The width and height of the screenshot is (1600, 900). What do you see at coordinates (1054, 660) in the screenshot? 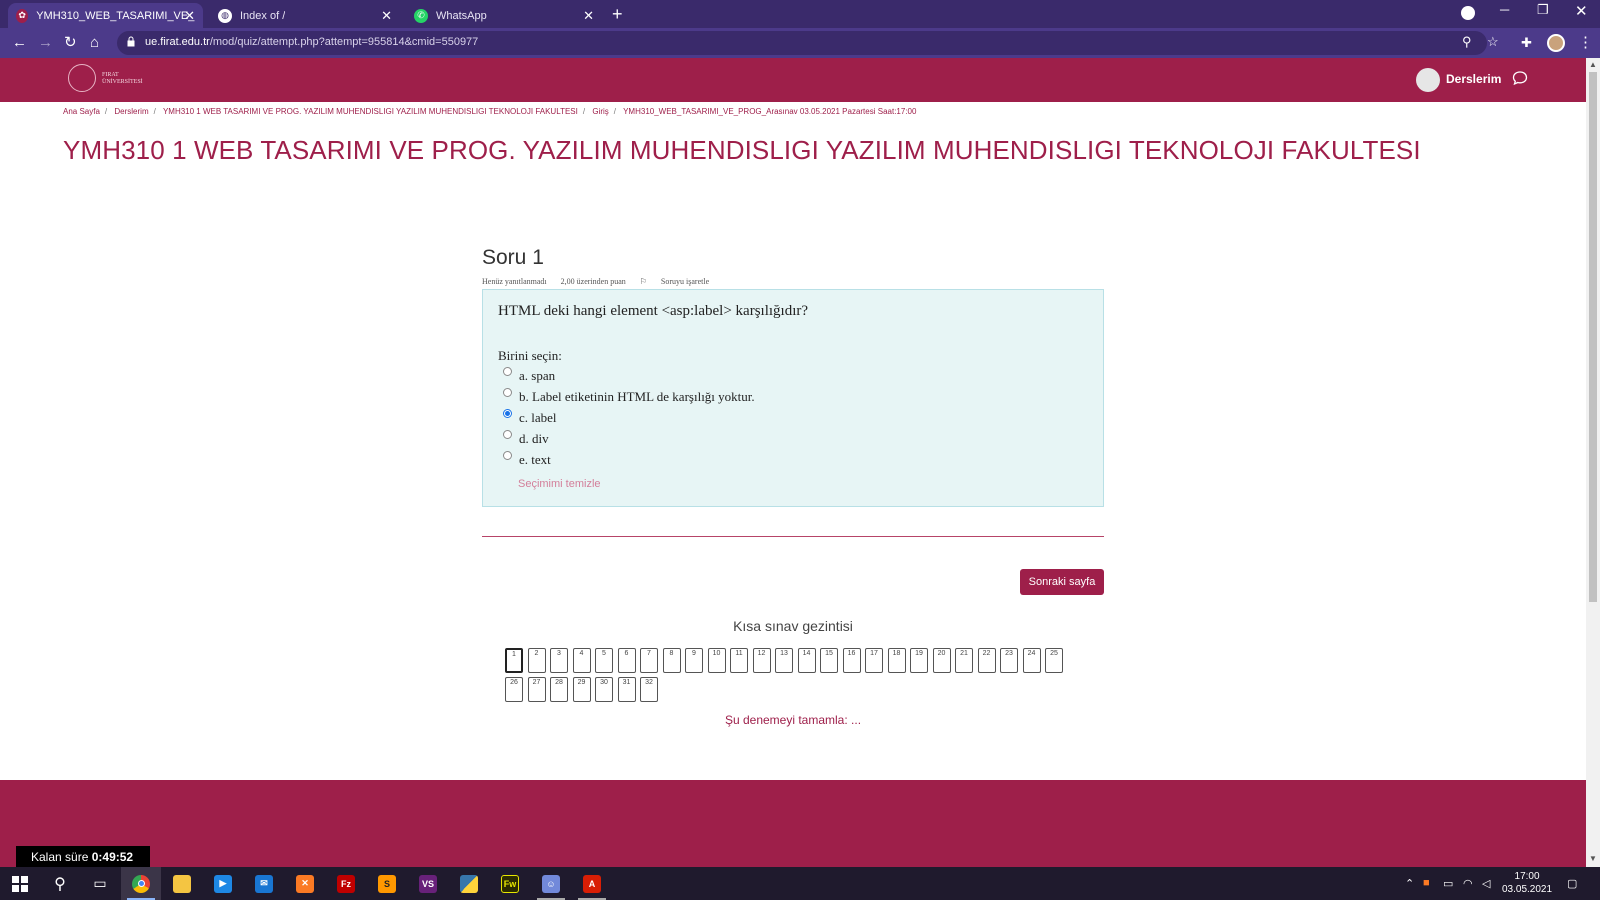
I see `quiz-nav-button: 25` at bounding box center [1054, 660].